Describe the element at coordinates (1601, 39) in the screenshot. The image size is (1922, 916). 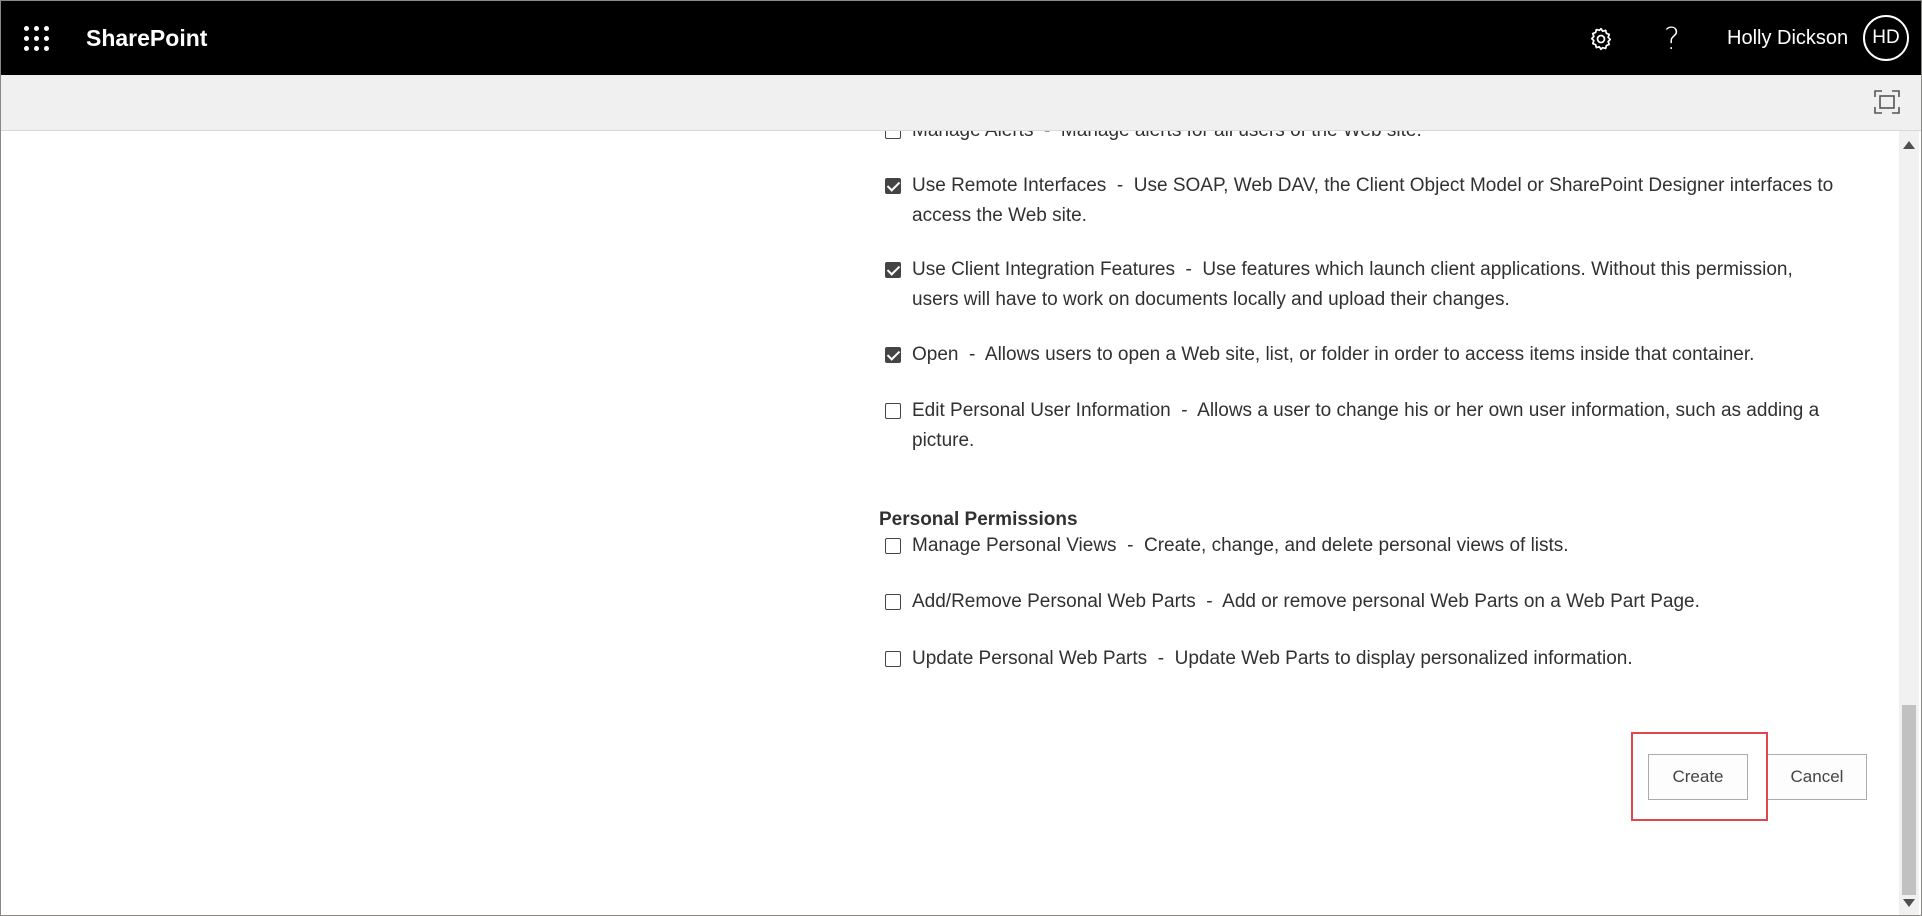
I see `settings-gear-icon` at that location.